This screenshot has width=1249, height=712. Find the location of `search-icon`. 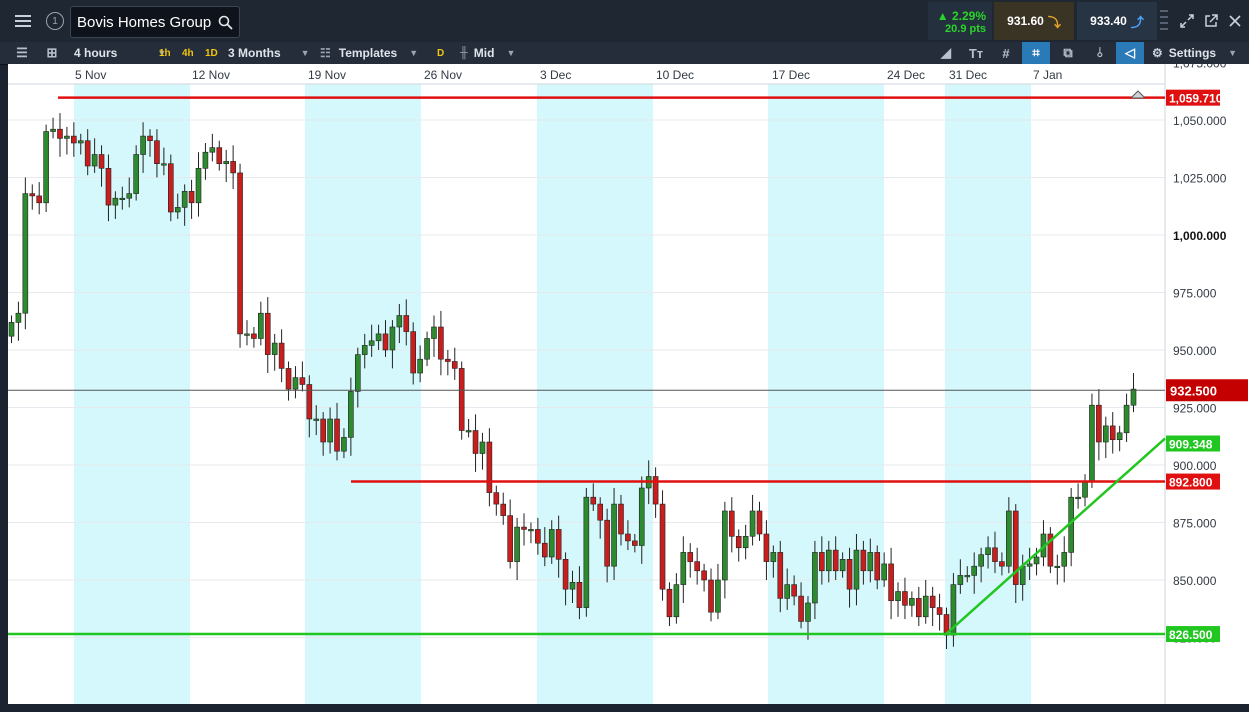

search-icon is located at coordinates (225, 22).